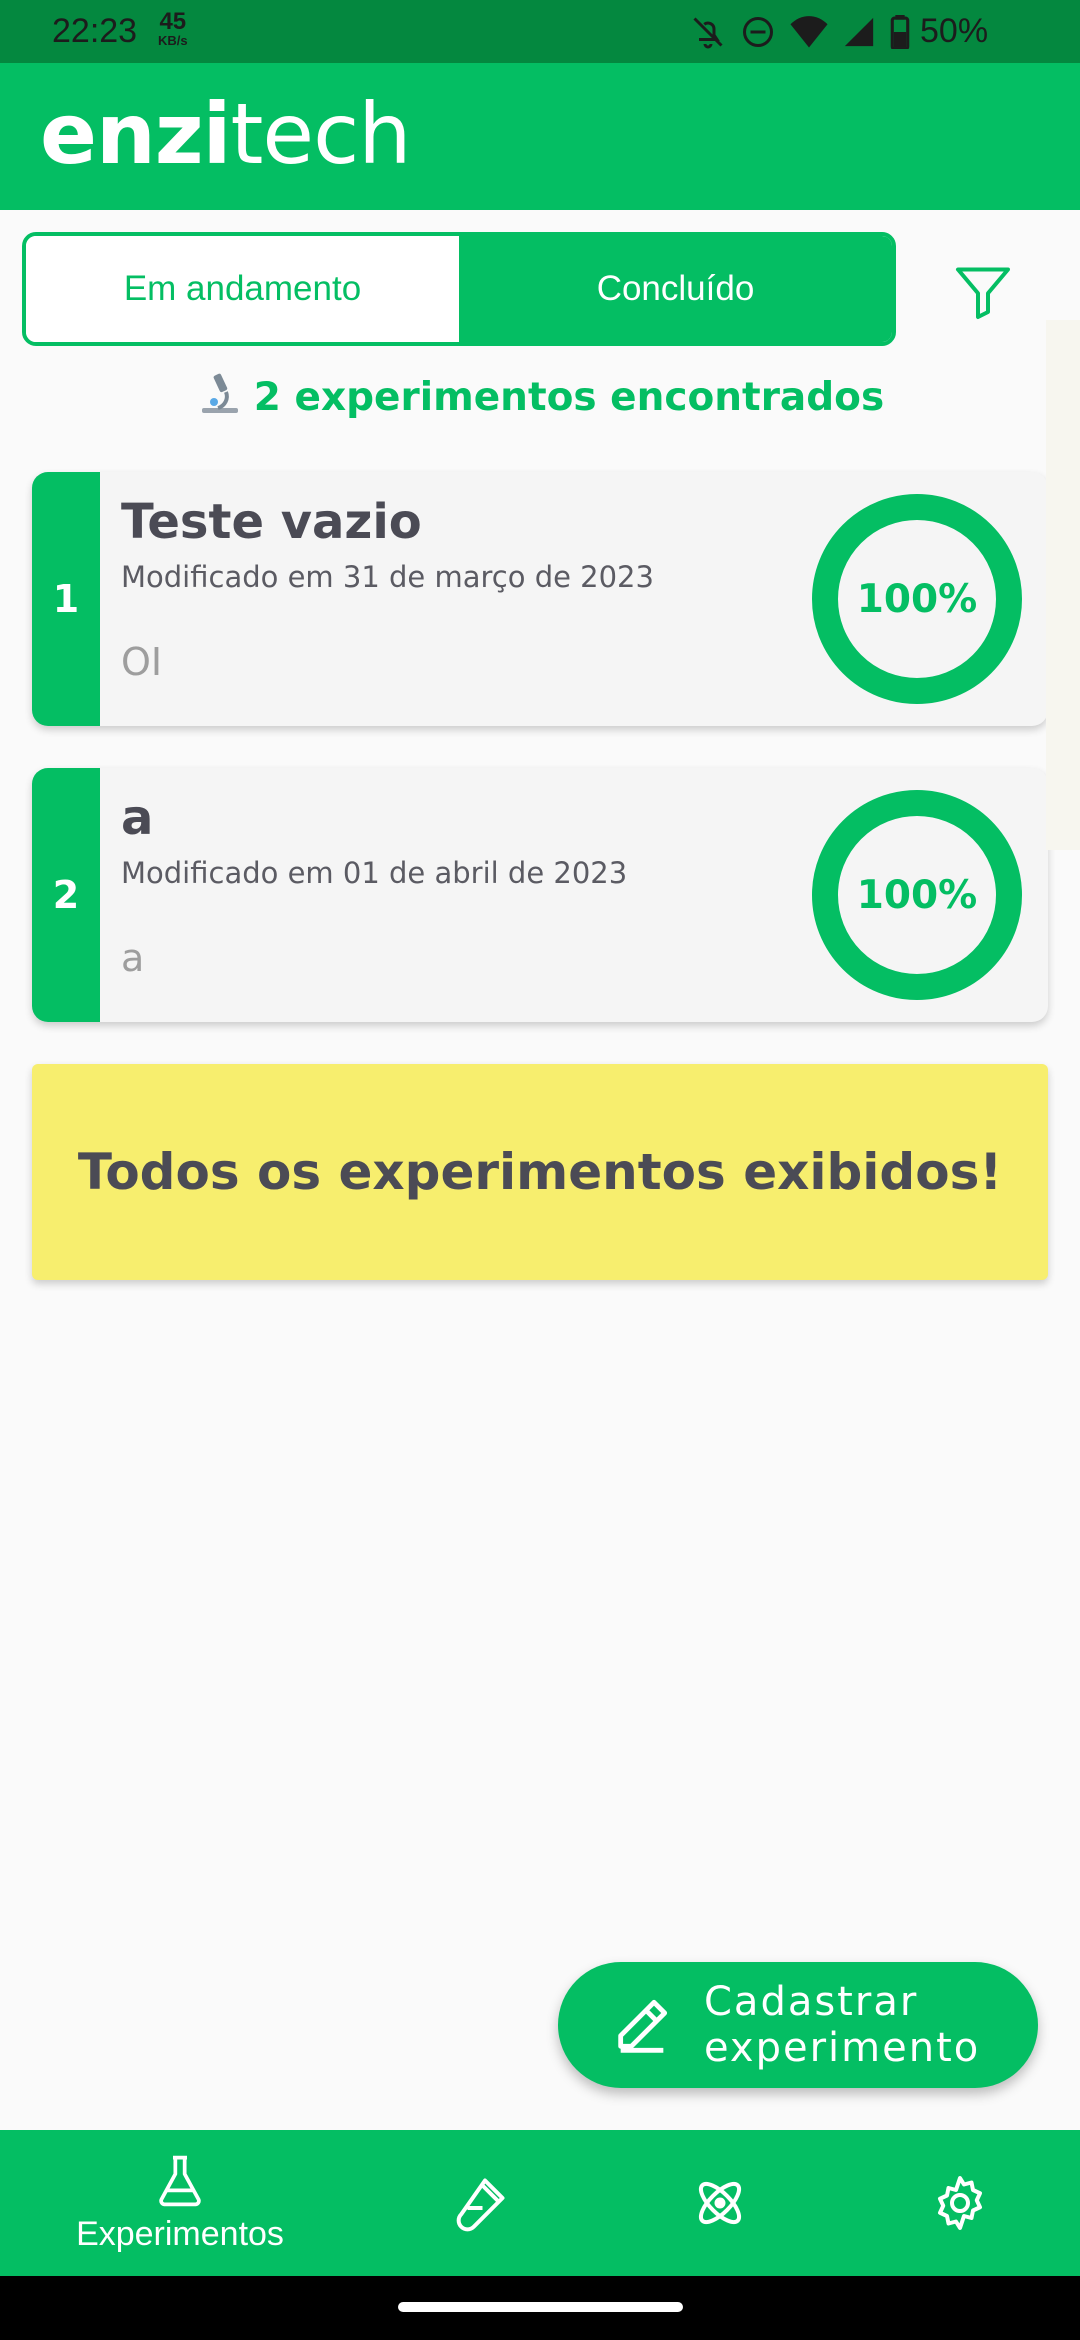  What do you see at coordinates (271, 522) in the screenshot?
I see `experiment-title: Teste vazio` at bounding box center [271, 522].